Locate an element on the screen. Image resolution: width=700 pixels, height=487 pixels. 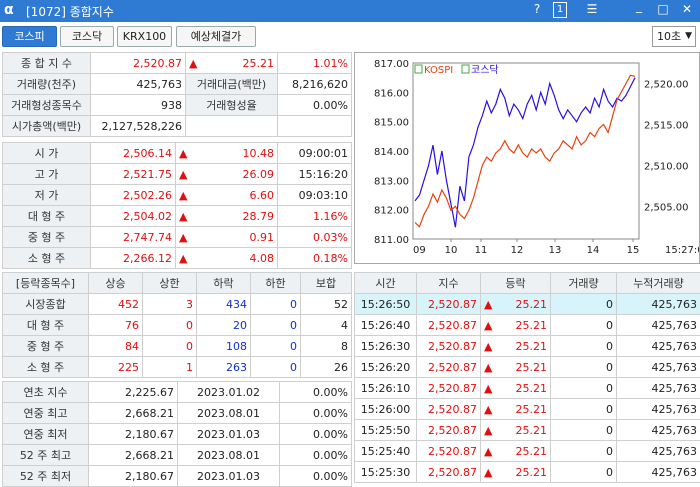
yearly-date: 2023.01.03 is located at coordinates (228, 476).